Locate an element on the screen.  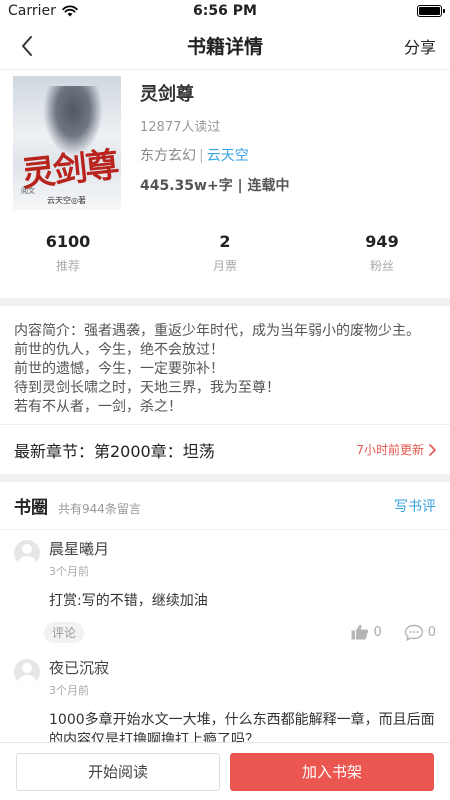
comment-actions: 评论 0 0 is located at coordinates (240, 632).